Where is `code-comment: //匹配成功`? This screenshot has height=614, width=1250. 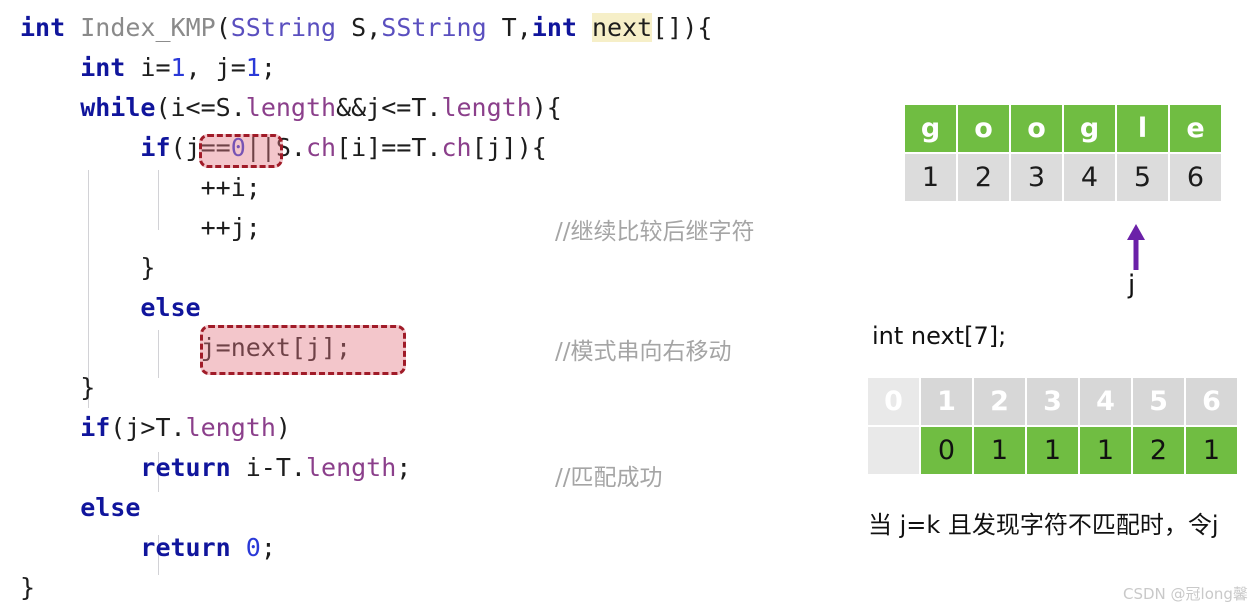
code-comment: //匹配成功 is located at coordinates (609, 478).